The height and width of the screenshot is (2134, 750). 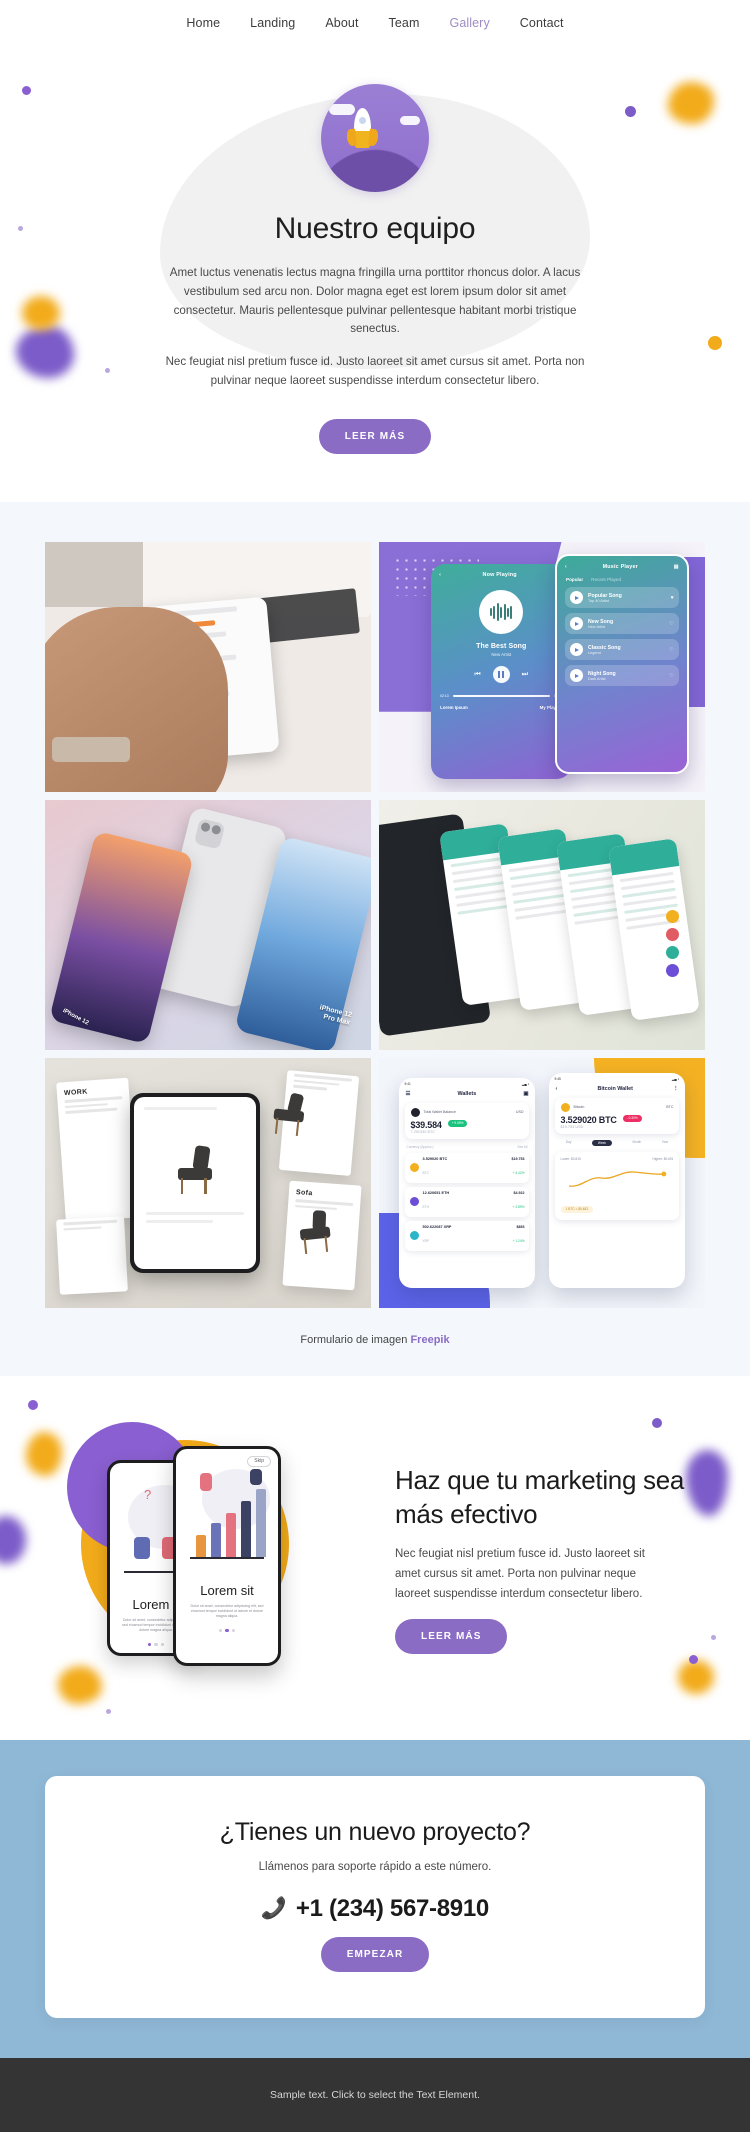 What do you see at coordinates (520, 1112) in the screenshot?
I see `currency-selector: USD` at bounding box center [520, 1112].